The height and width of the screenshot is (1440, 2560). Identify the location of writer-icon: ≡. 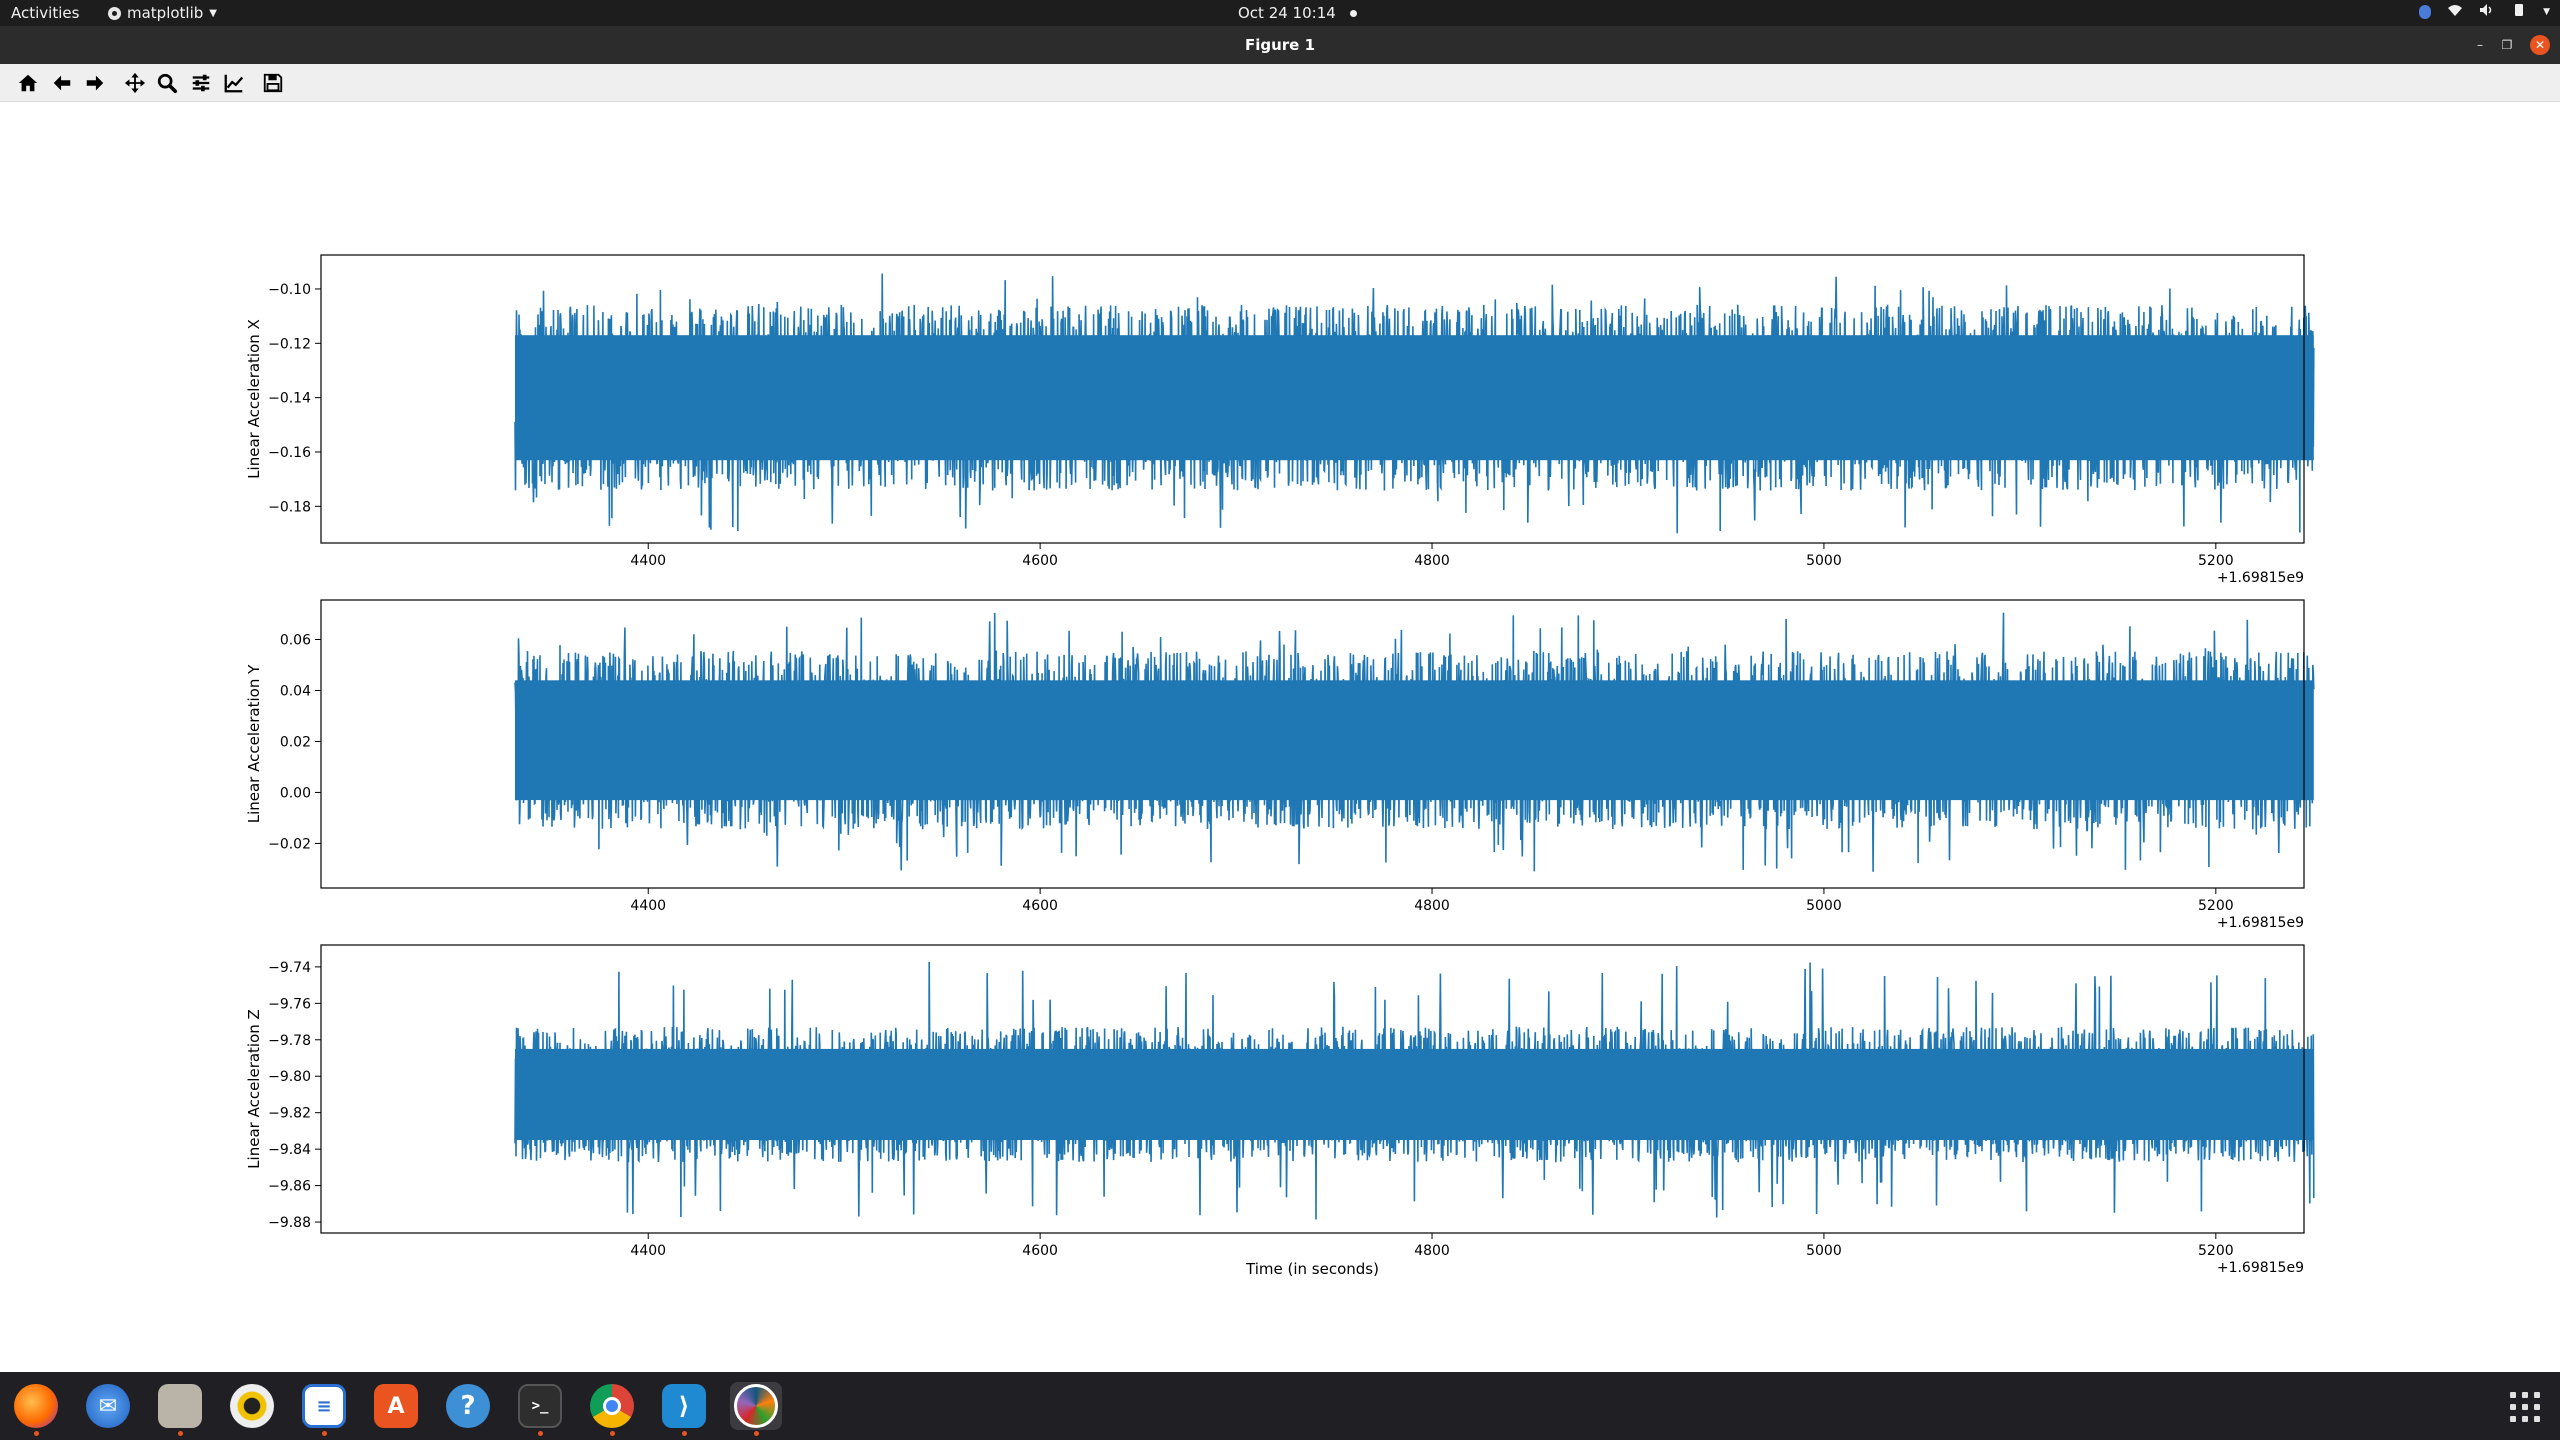
(324, 1406).